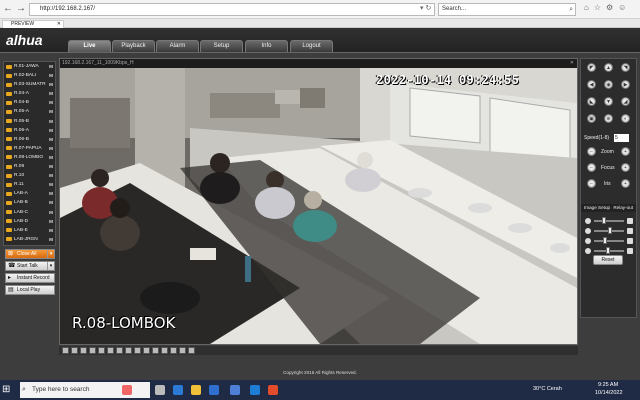  I want to click on nav-live: Live, so click(89, 46).